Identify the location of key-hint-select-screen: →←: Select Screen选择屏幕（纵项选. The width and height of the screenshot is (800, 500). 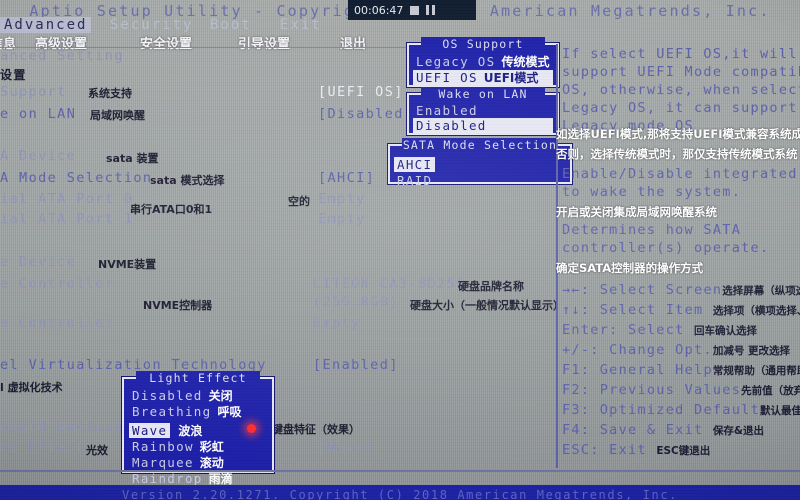
(681, 290).